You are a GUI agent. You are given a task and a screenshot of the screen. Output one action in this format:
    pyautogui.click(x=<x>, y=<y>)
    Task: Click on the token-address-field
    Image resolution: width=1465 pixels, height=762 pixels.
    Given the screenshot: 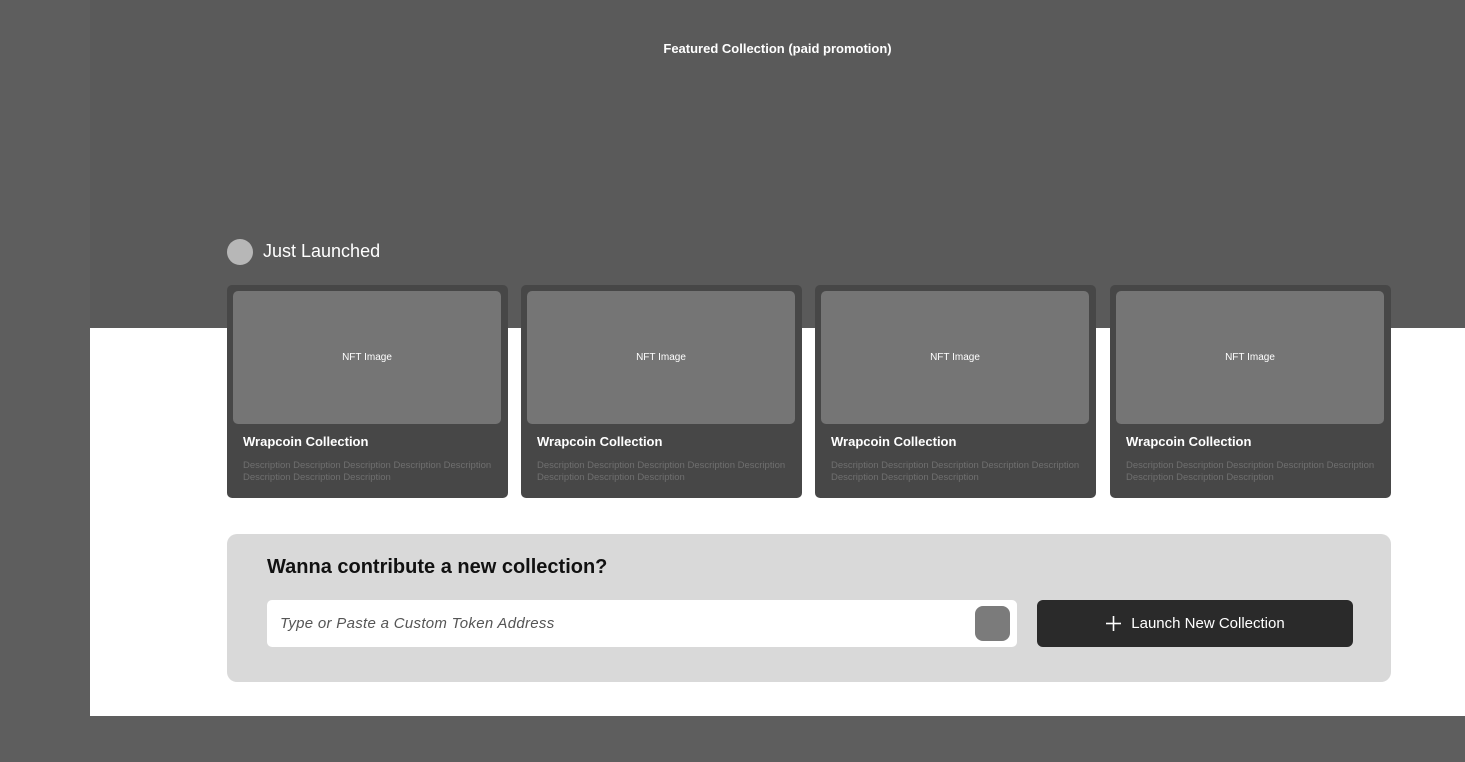 What is the action you would take?
    pyautogui.click(x=642, y=623)
    